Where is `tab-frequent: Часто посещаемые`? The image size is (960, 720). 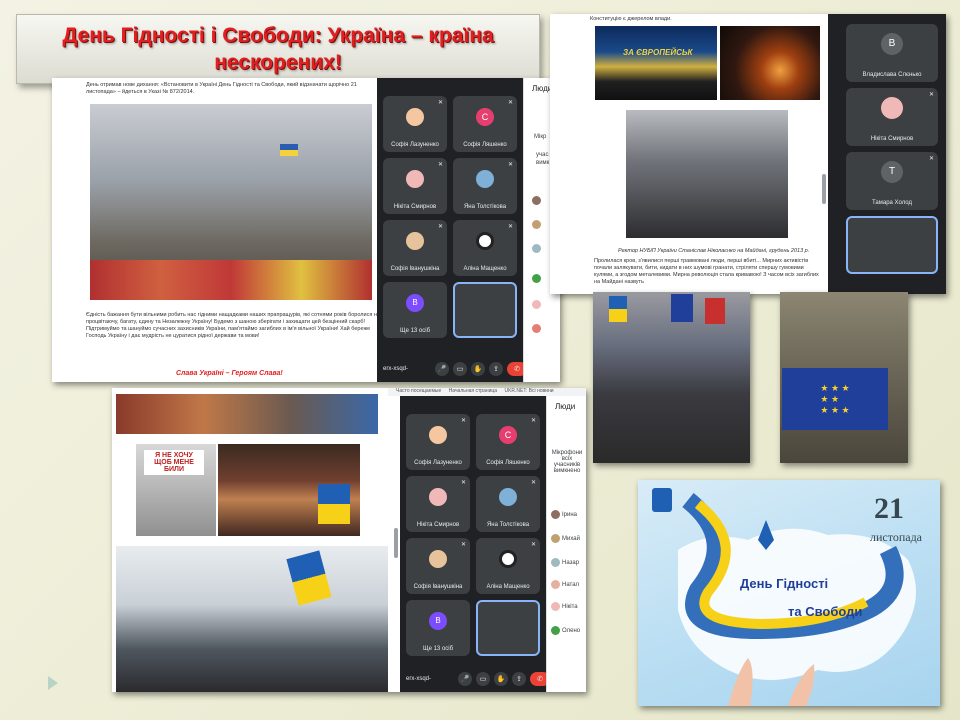
tab-frequent: Часто посещаемые is located at coordinates (418, 391).